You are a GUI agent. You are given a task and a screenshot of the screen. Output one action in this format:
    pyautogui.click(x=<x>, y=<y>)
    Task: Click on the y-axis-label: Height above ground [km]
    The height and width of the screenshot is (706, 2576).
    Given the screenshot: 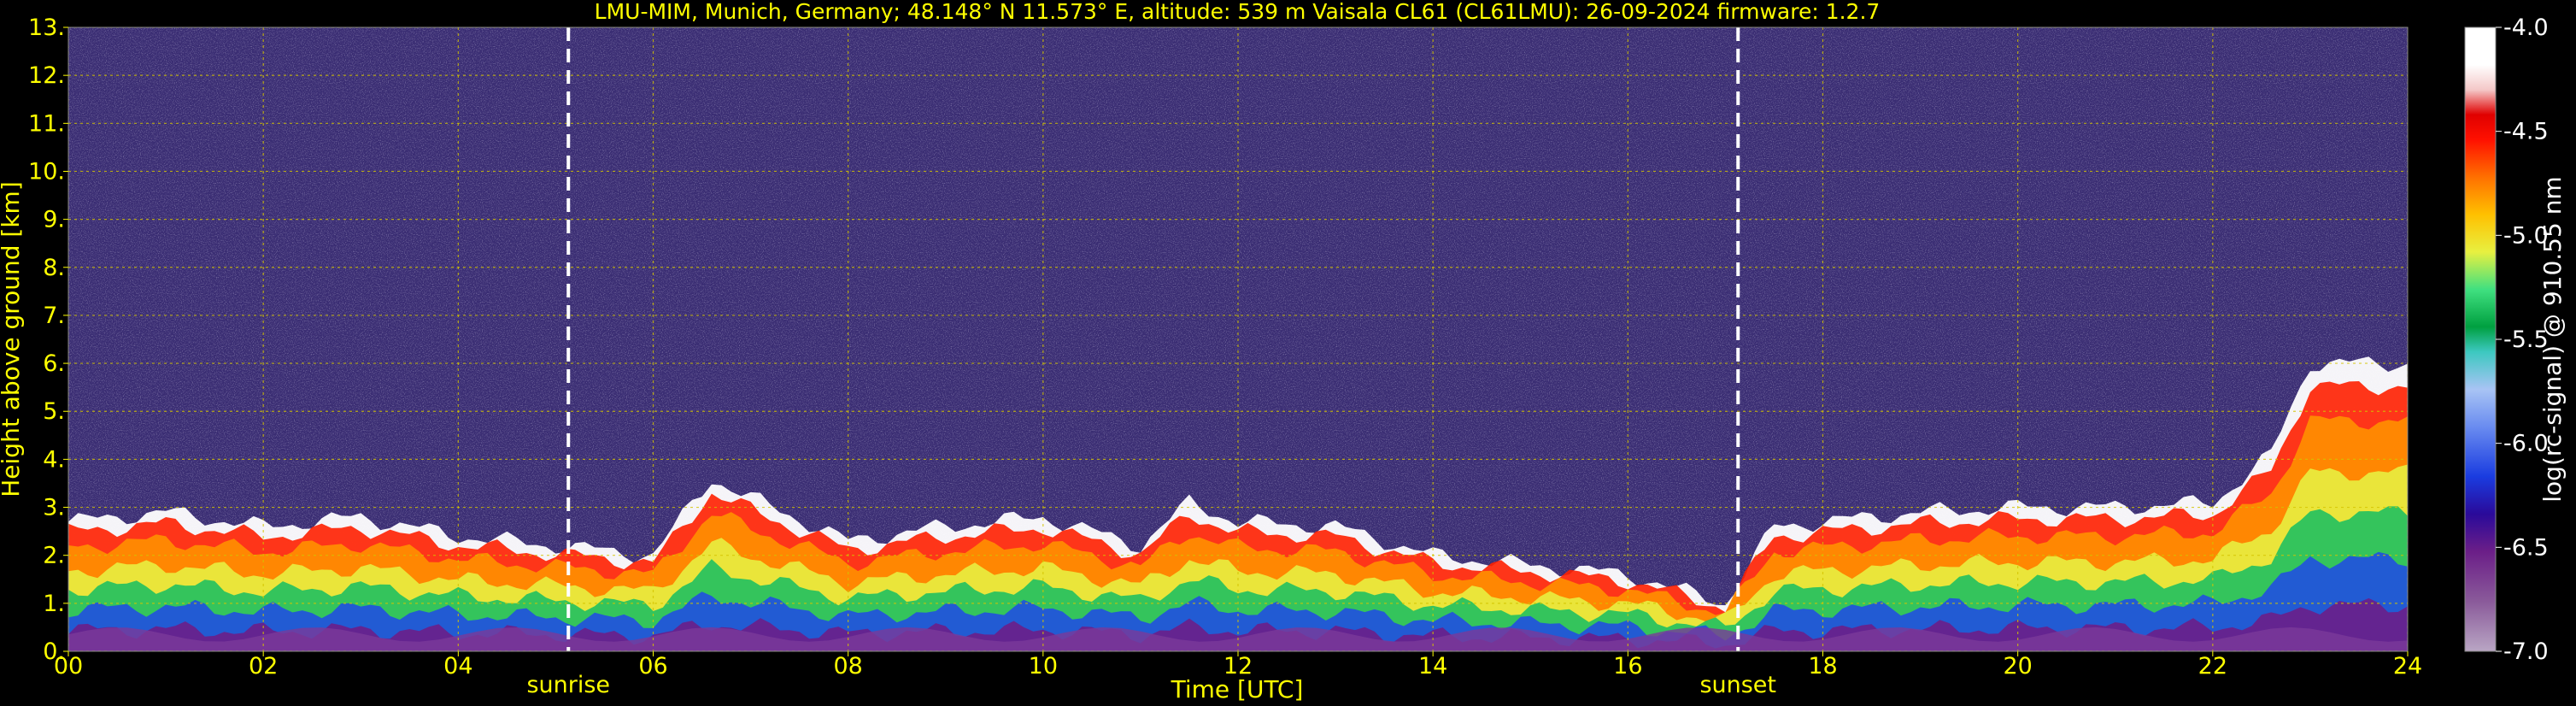 What is the action you would take?
    pyautogui.click(x=12, y=339)
    